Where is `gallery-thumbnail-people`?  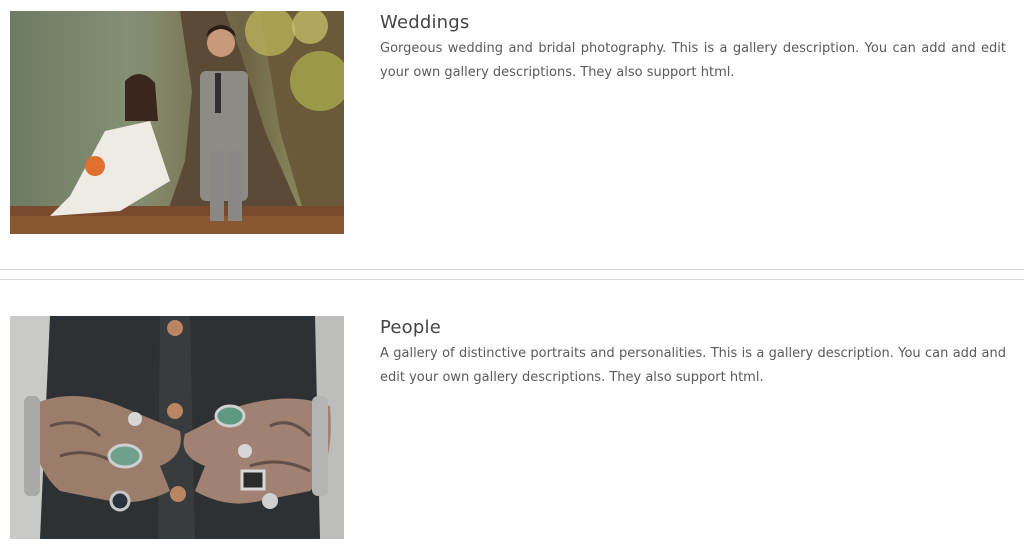 gallery-thumbnail-people is located at coordinates (177, 427).